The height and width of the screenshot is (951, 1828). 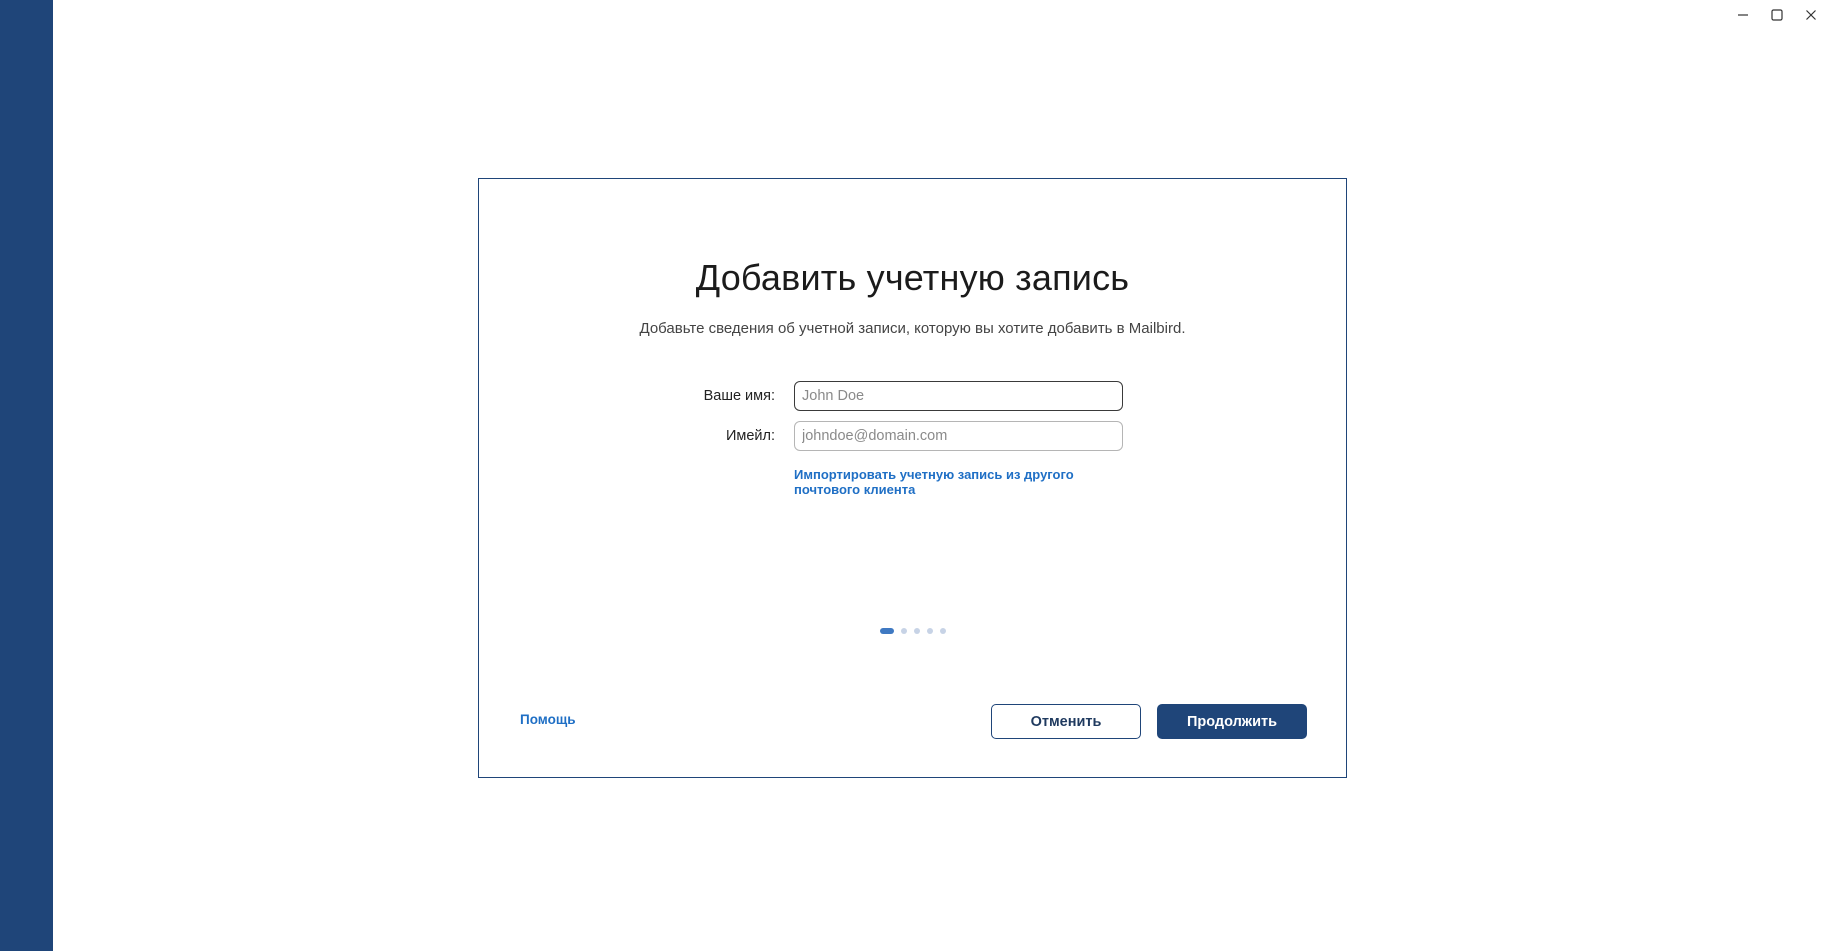 What do you see at coordinates (958, 436) in the screenshot?
I see `email-input` at bounding box center [958, 436].